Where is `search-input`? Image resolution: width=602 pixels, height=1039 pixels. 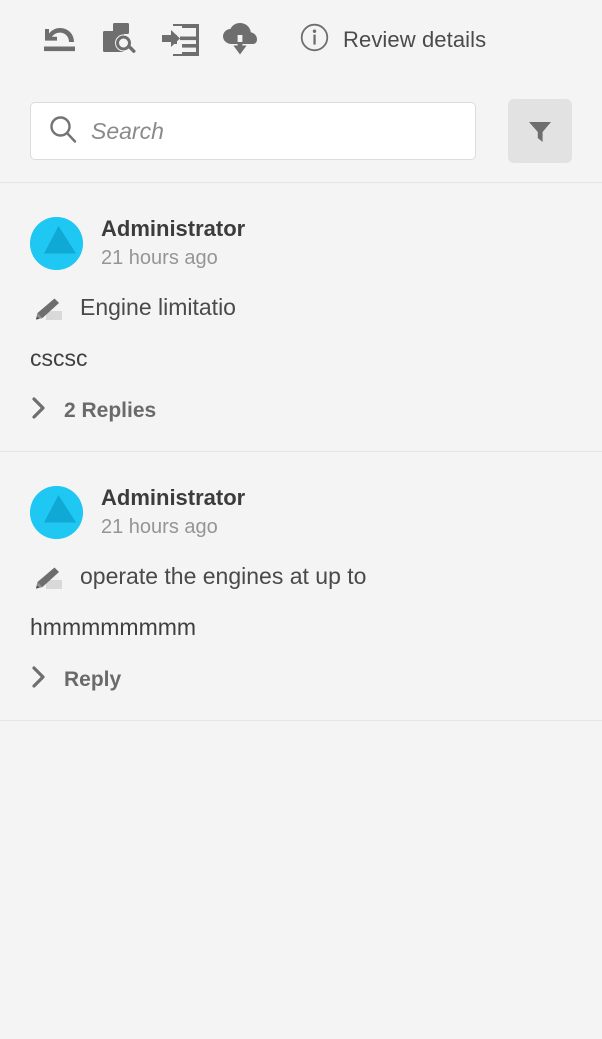
search-input is located at coordinates (274, 131).